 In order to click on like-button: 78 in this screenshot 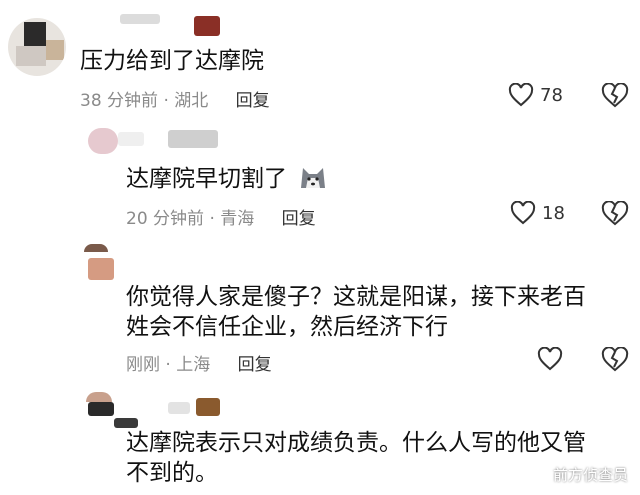, I will do `click(535, 95)`.